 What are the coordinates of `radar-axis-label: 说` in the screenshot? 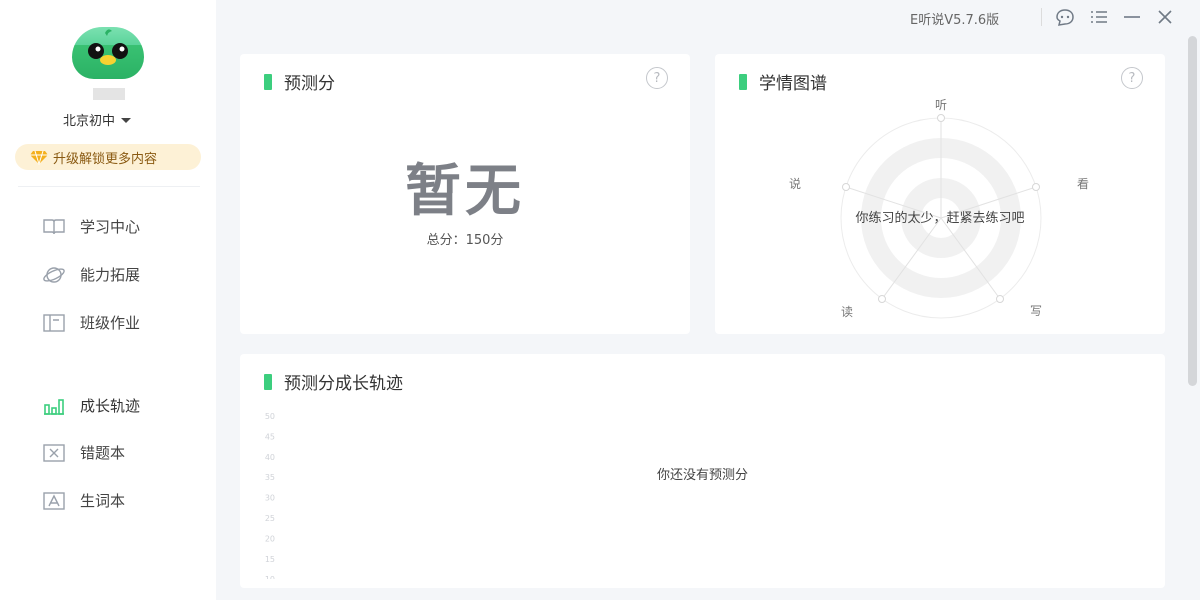 It's located at (795, 183).